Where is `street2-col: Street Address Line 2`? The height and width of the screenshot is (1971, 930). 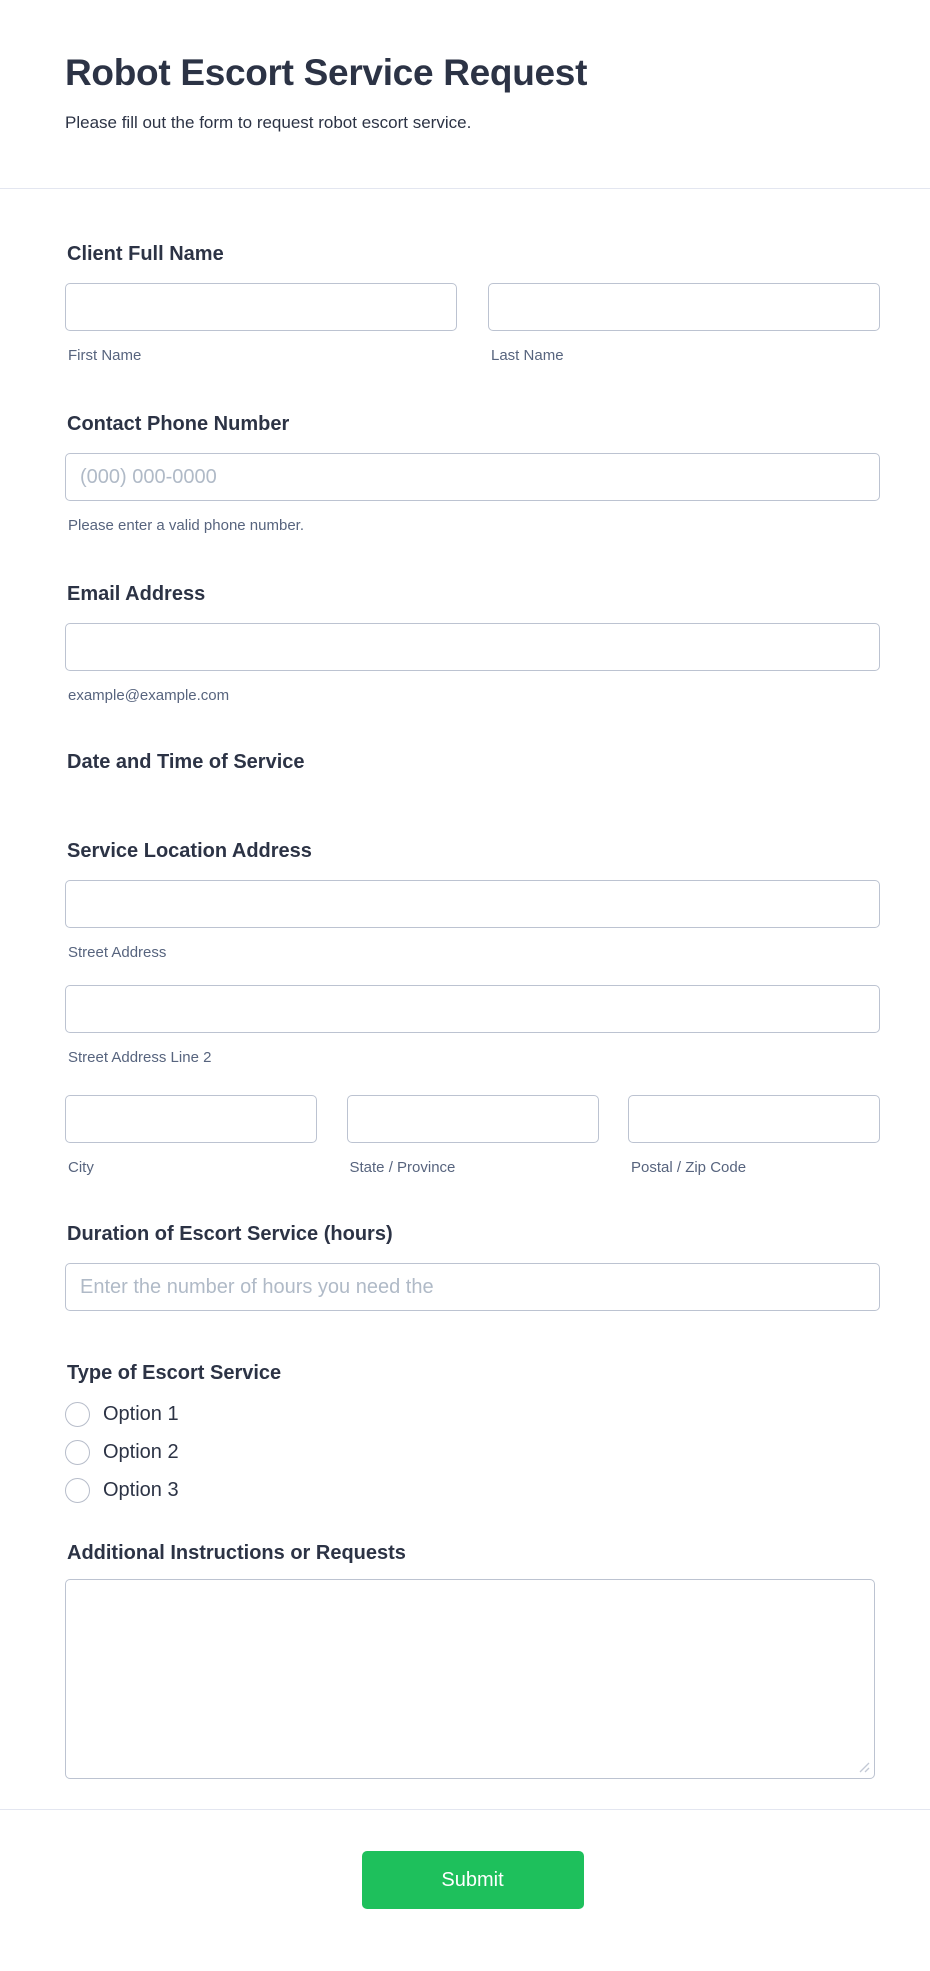
street2-col: Street Address Line 2 is located at coordinates (472, 1025).